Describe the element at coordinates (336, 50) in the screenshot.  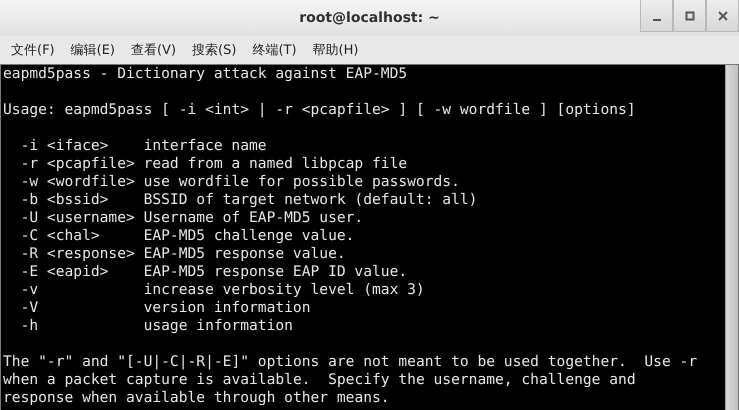
I see `menu-item: 帮助(H)` at that location.